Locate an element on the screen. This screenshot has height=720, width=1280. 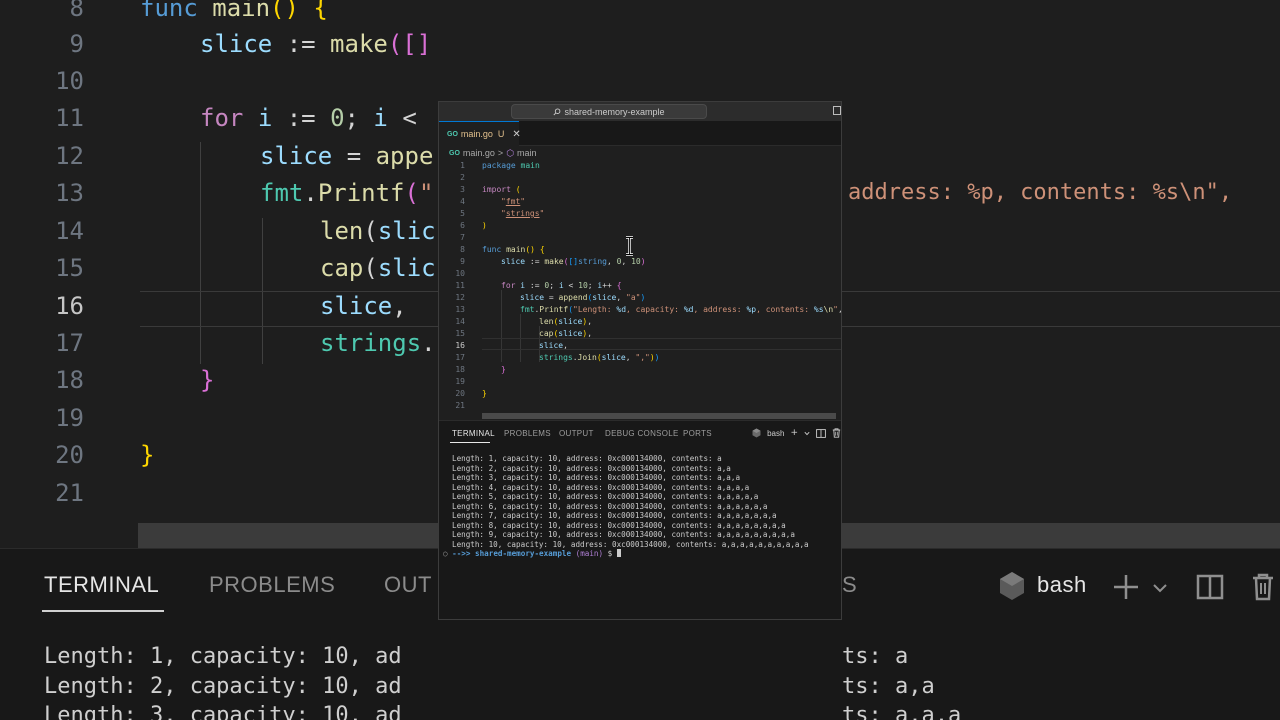
panel-actions: bash + is located at coordinates (796, 433).